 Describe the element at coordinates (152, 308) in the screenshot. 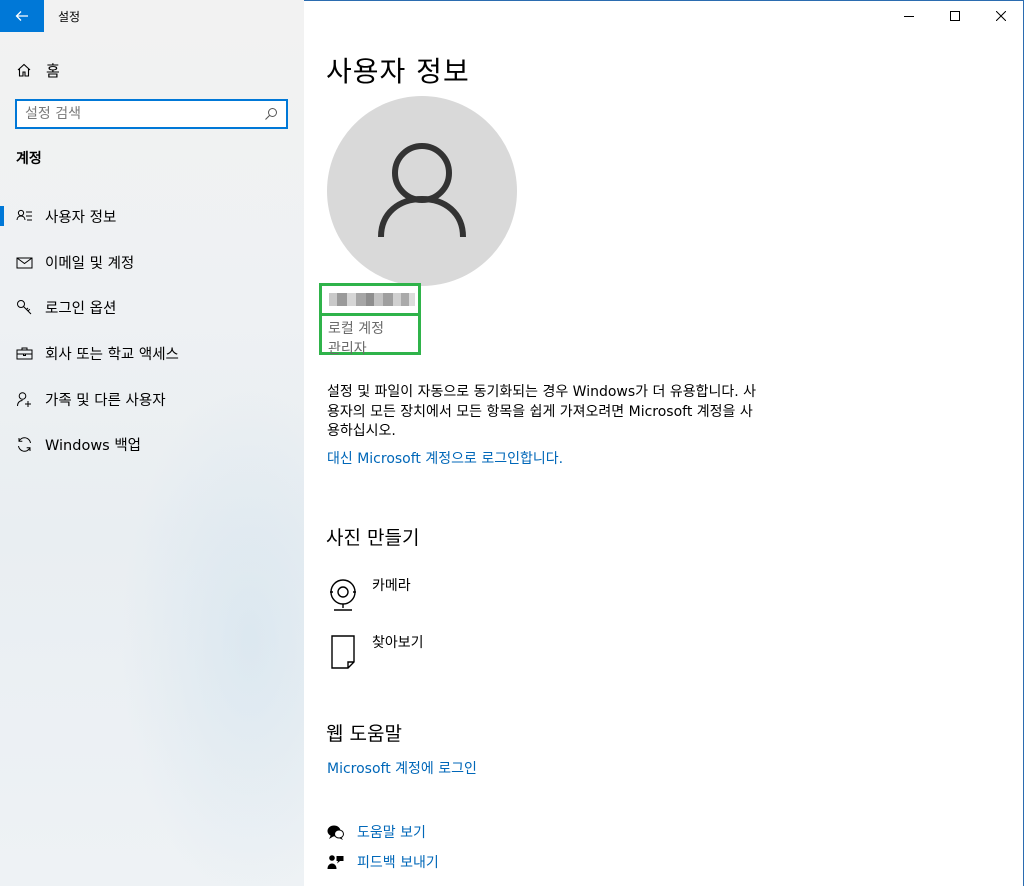

I see `sidebar-item-signin-options: 로그인 옵션` at that location.